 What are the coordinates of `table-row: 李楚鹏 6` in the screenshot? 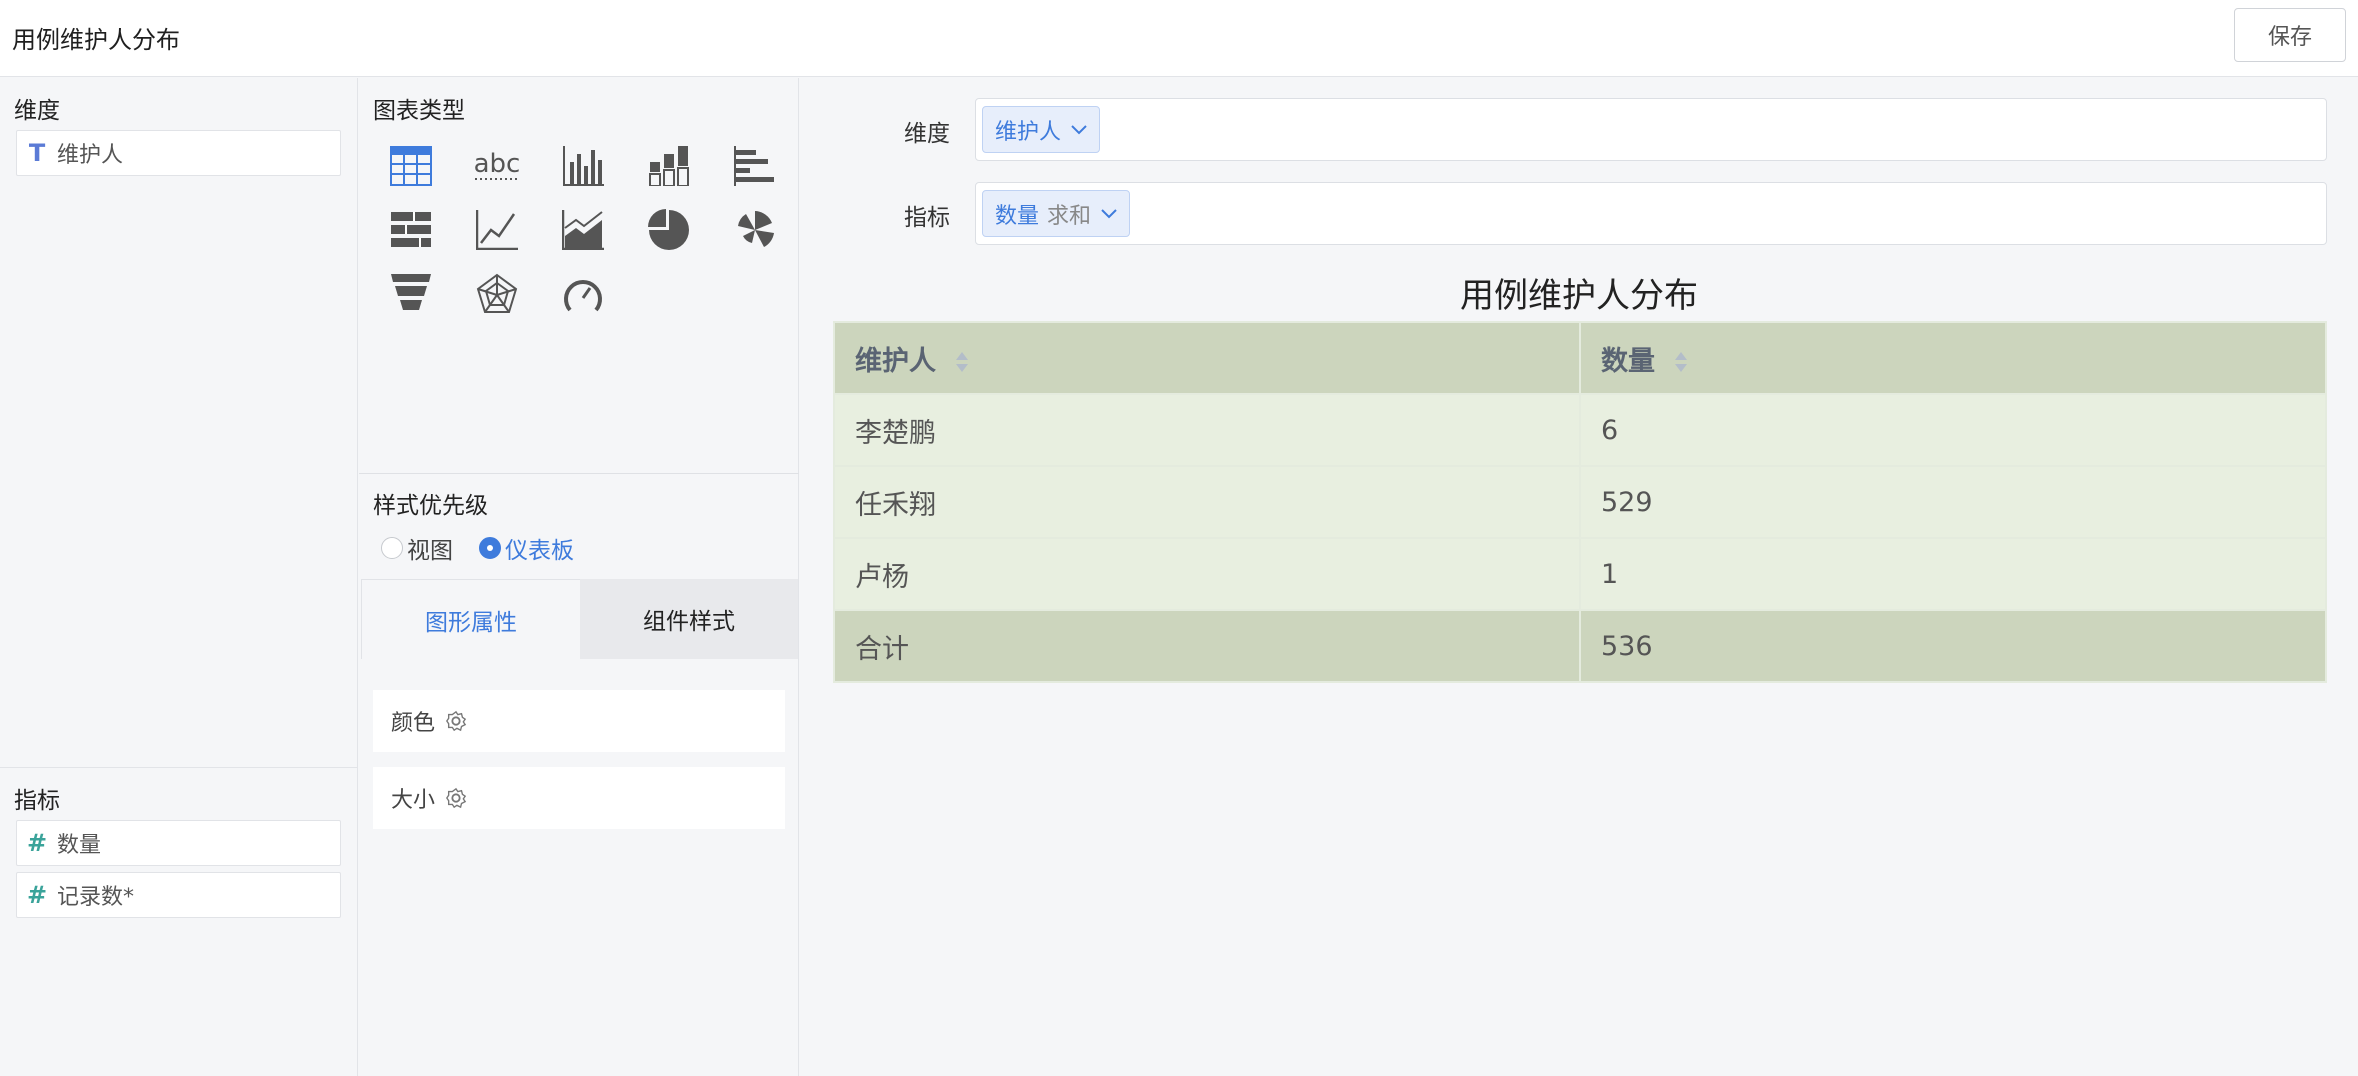 It's located at (1580, 430).